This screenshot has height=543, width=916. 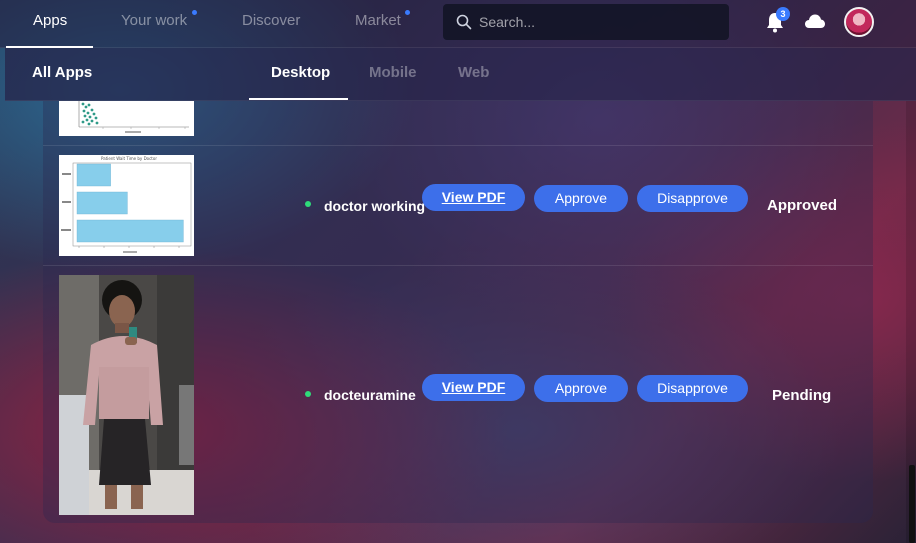 I want to click on notification-count-badge: 3, so click(x=783, y=14).